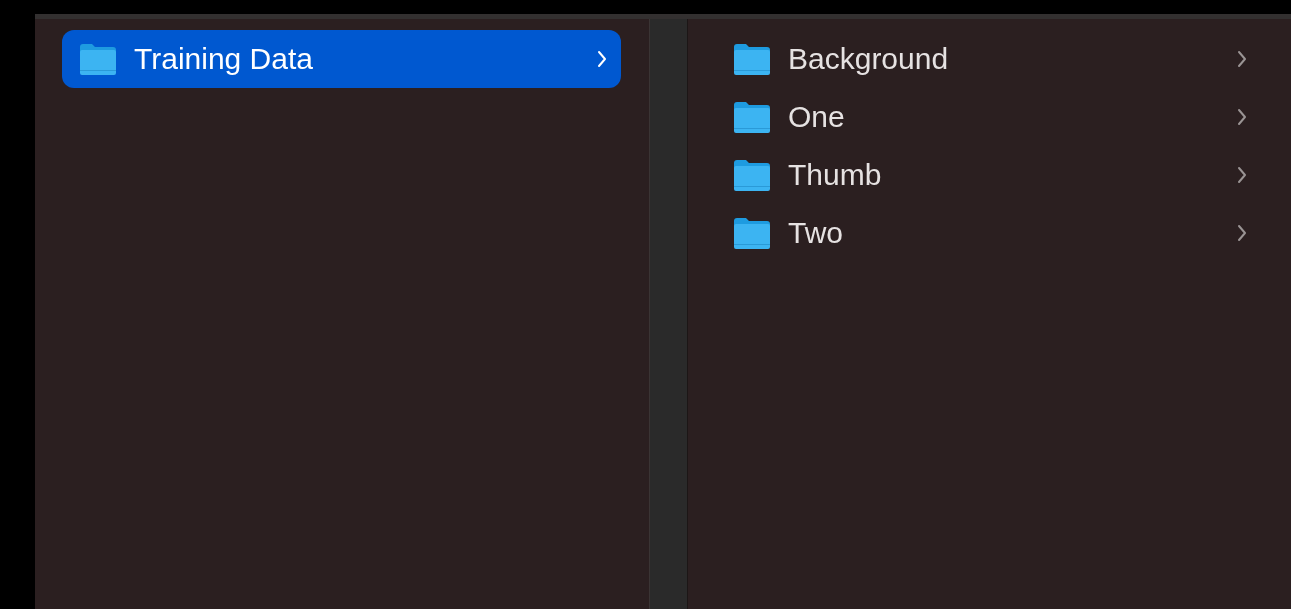  Describe the element at coordinates (996, 233) in the screenshot. I see `folder-row: Two` at that location.